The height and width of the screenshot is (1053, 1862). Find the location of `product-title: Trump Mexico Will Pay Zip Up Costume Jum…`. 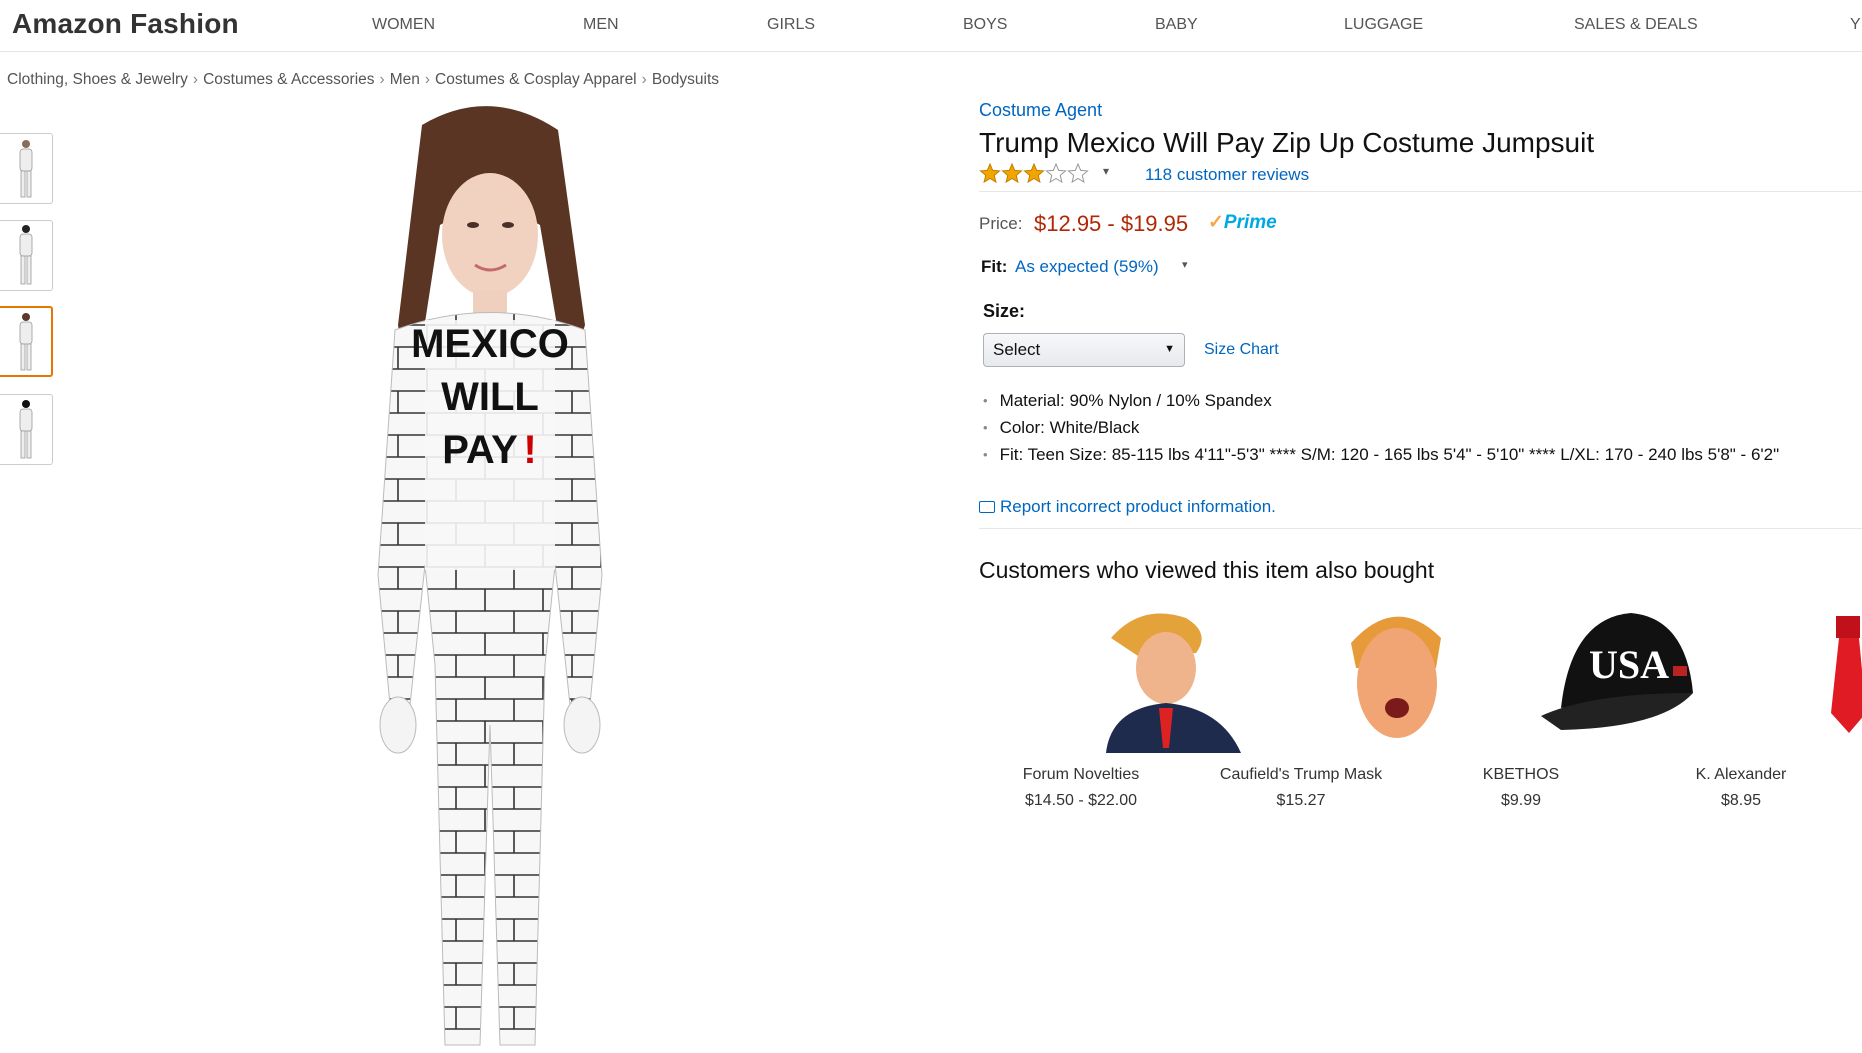

product-title: Trump Mexico Will Pay Zip Up Costume Jum… is located at coordinates (1287, 142).